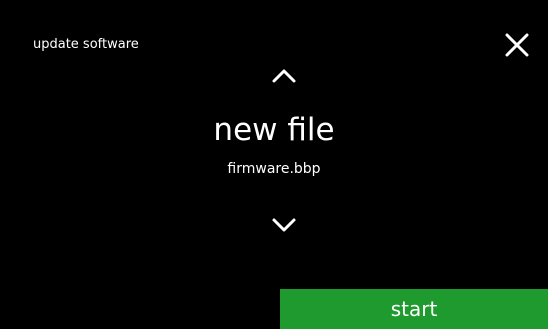  I want to click on chevron-up-icon, so click(284, 76).